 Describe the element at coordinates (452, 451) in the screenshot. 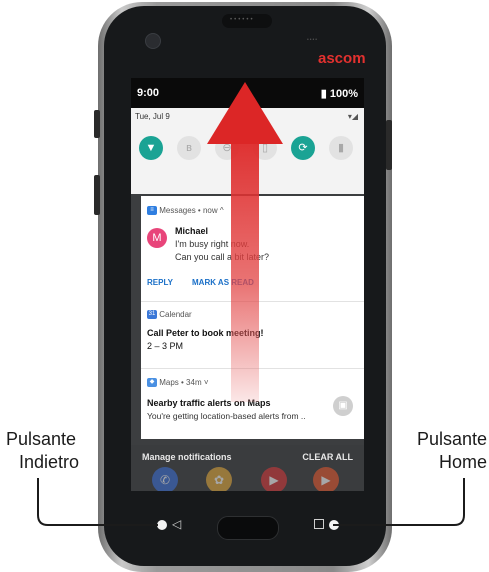

I see `callout-home: Pulsante Home` at that location.